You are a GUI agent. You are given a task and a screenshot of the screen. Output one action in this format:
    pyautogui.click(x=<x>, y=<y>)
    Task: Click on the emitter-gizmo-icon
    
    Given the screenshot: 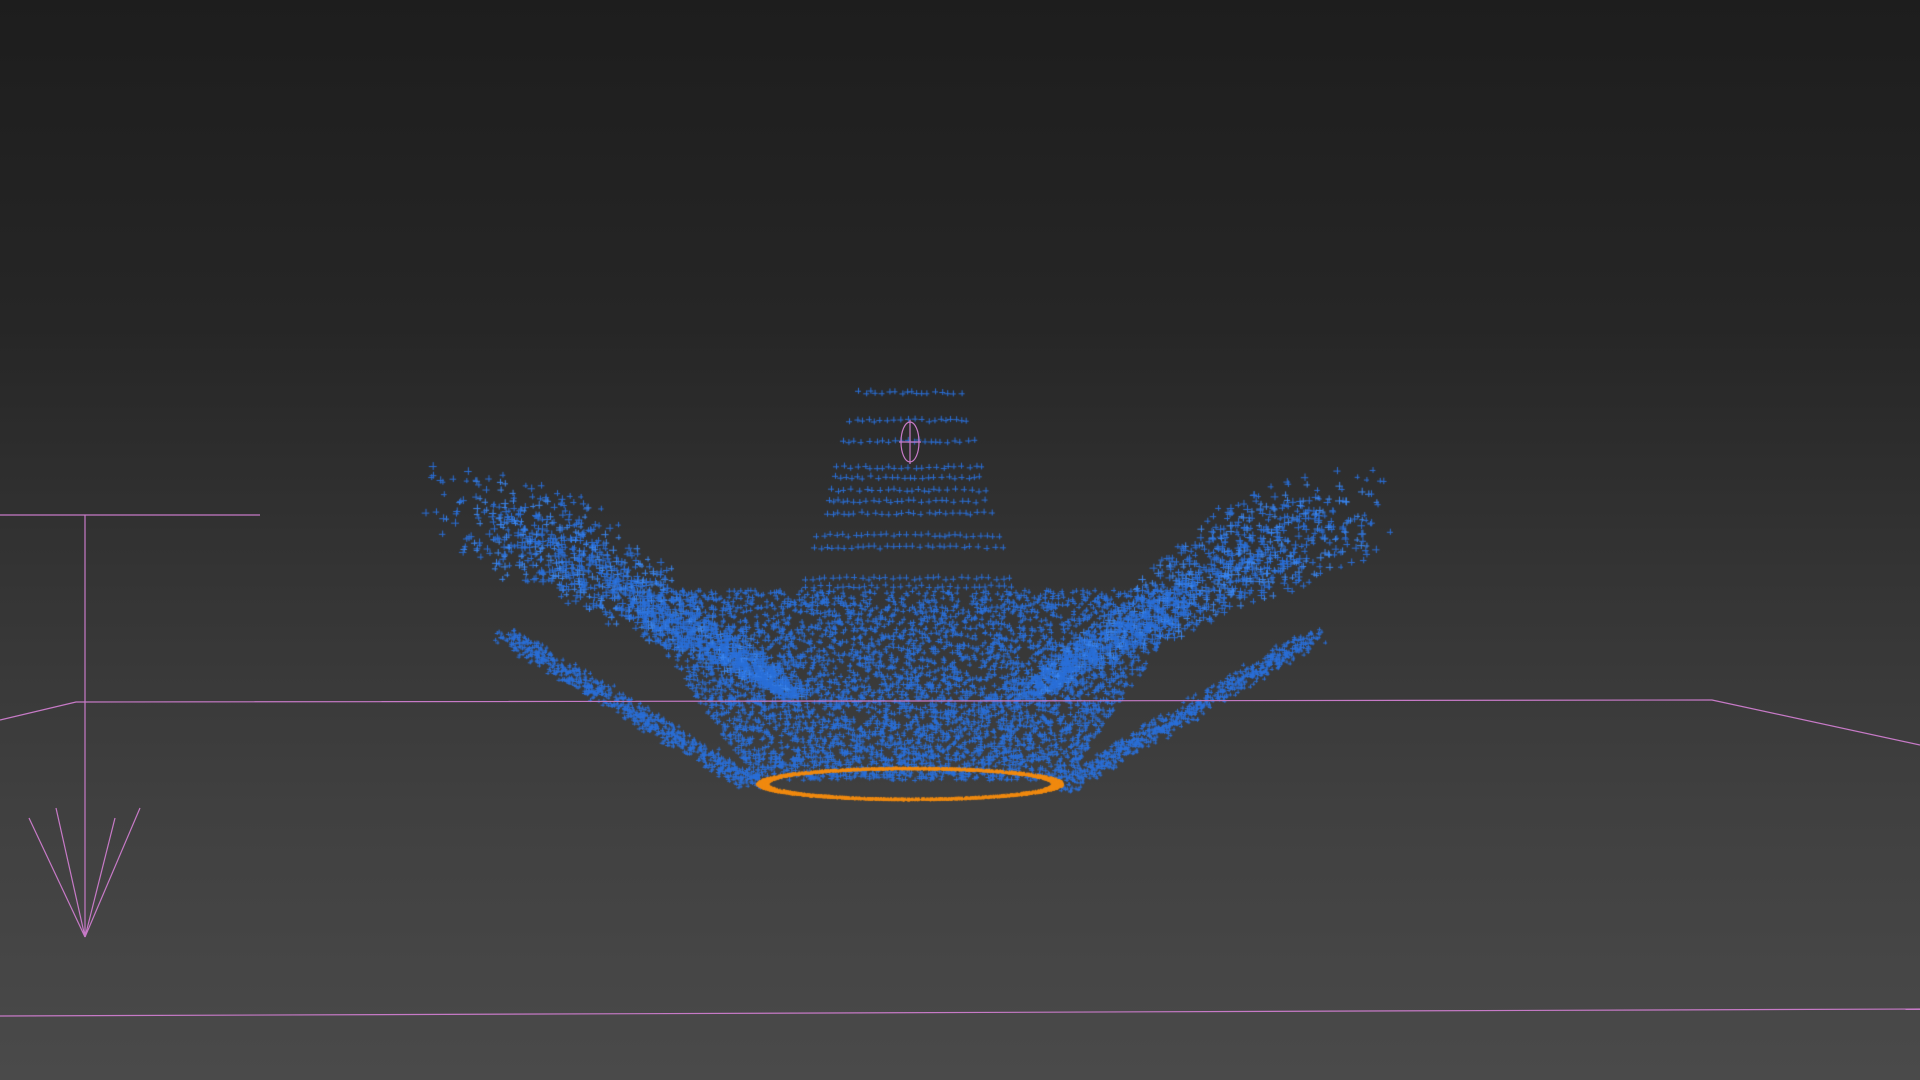 What is the action you would take?
    pyautogui.click(x=910, y=442)
    